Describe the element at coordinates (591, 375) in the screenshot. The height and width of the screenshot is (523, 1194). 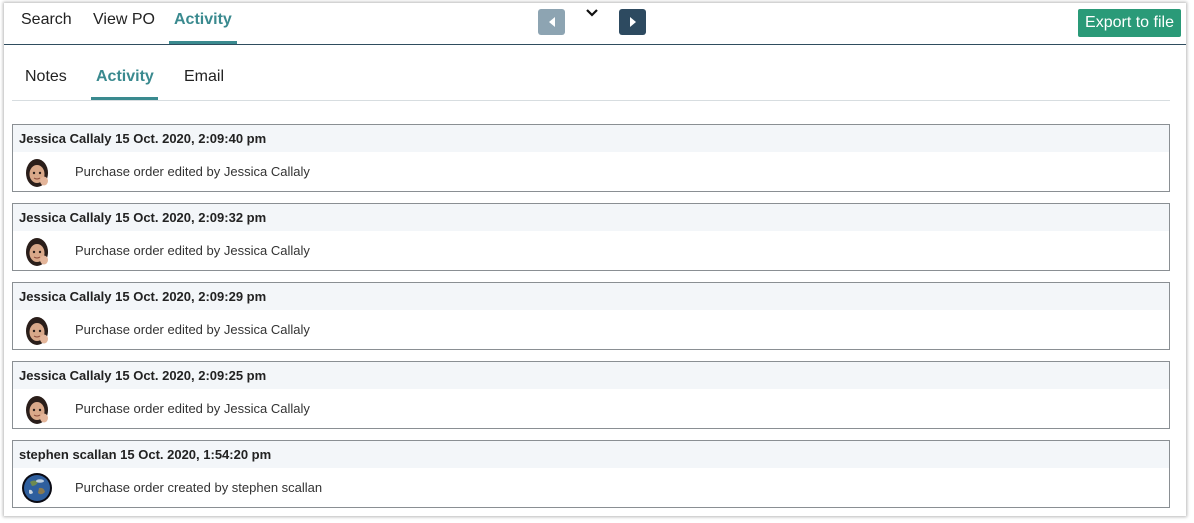
I see `activity-header: Jessica Callaly 15 Oct. 2020, 2:09:25 pm` at that location.